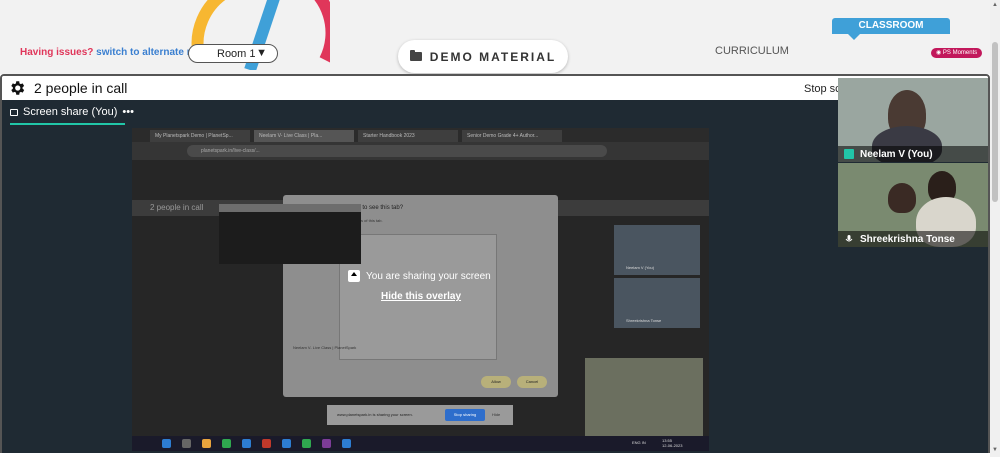 This screenshot has width=1000, height=457. I want to click on taskbar-date: 12-06-2023, so click(672, 445).